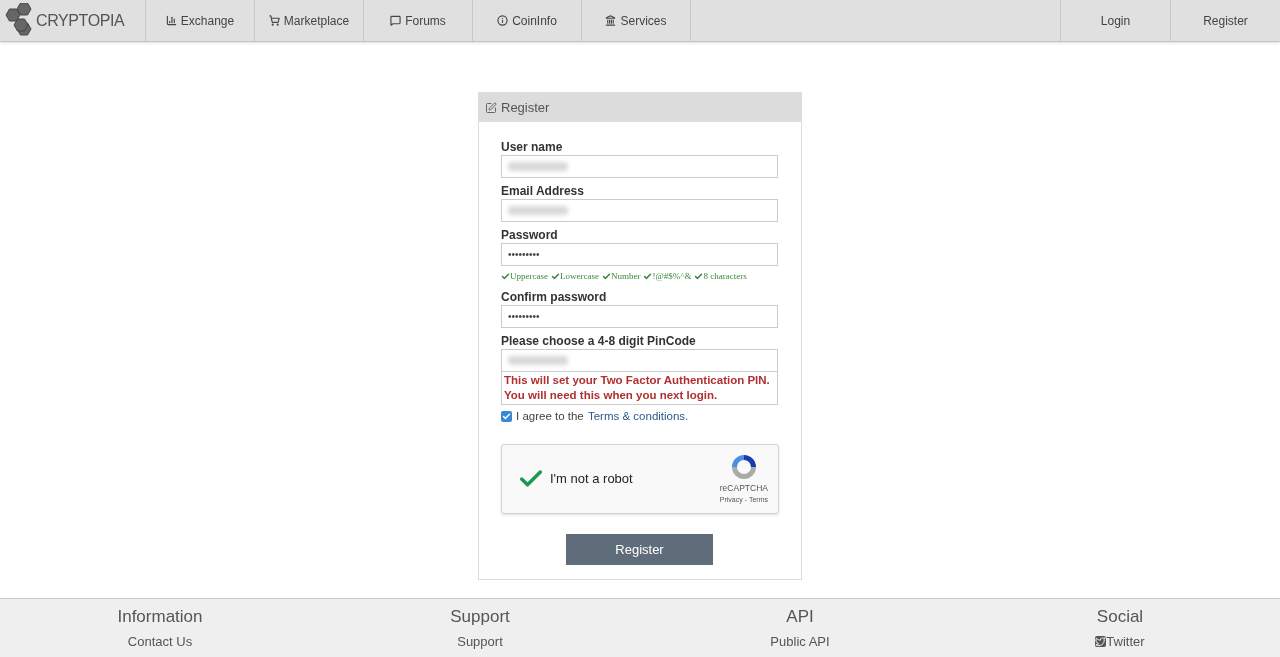  What do you see at coordinates (639, 549) in the screenshot?
I see `register-button: Register` at bounding box center [639, 549].